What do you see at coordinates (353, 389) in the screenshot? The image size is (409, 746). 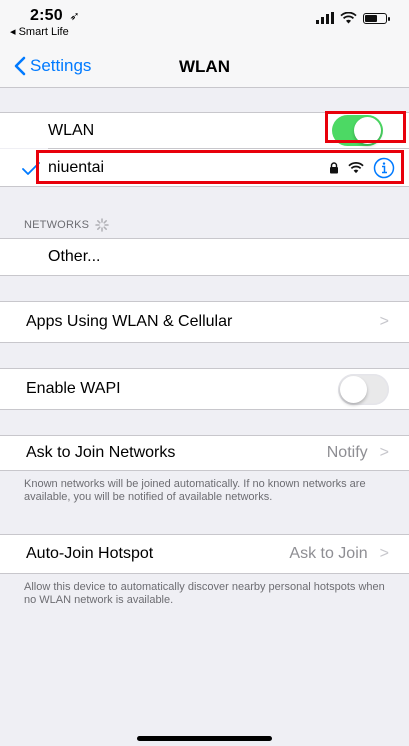 I see `toggle-knob` at bounding box center [353, 389].